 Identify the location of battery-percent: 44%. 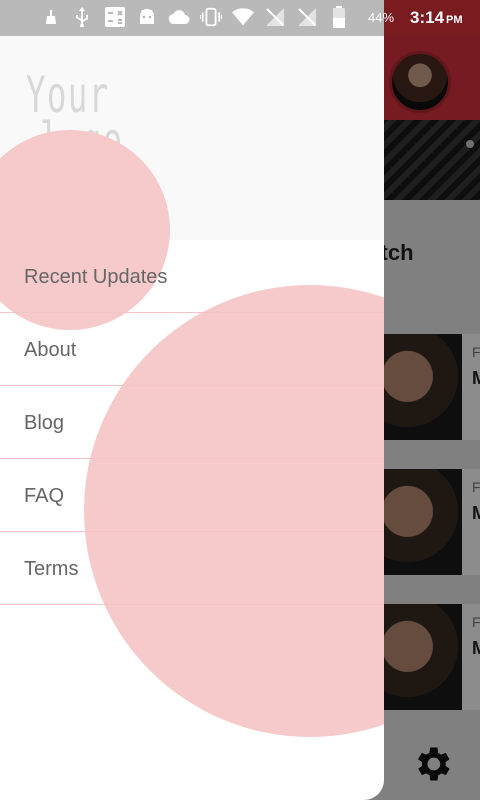
(381, 17).